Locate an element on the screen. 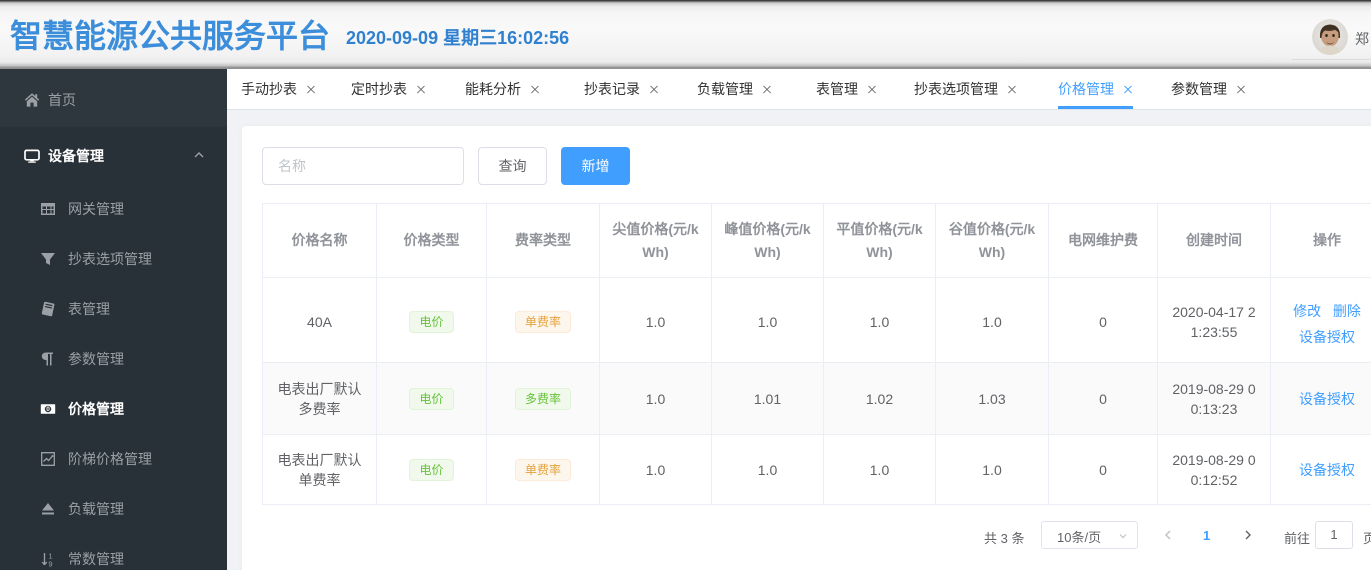  svg-text: 0 is located at coordinates (48, 409).